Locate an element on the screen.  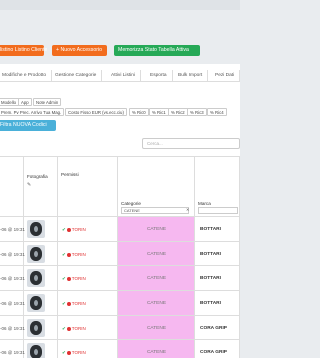
tab-bulk-import: Bulk Import is located at coordinates (191, 76).